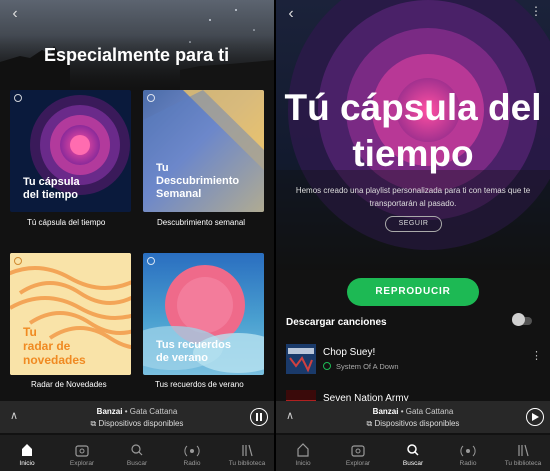 The width and height of the screenshot is (550, 471). I want to click on play-toggle-button, so click(535, 417).